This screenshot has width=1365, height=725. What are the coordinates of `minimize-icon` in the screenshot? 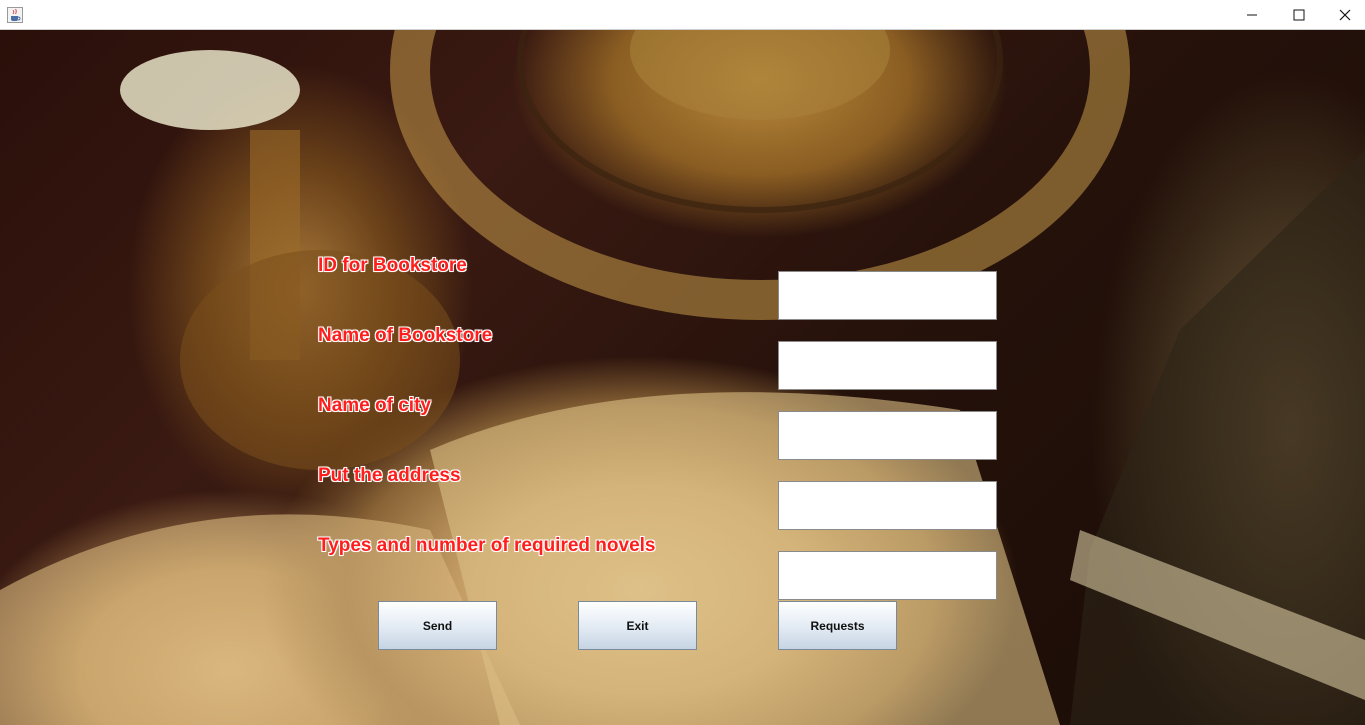 It's located at (1252, 15).